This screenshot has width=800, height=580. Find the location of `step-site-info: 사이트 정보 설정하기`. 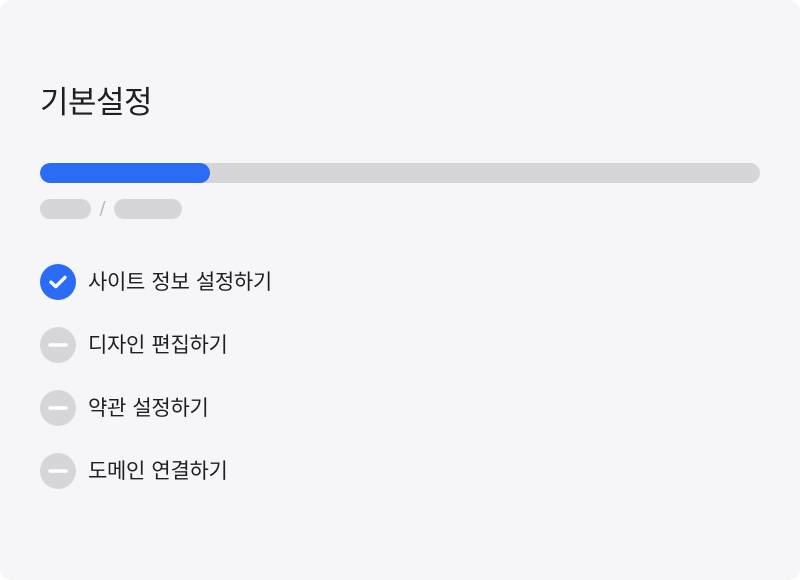

step-site-info: 사이트 정보 설정하기 is located at coordinates (156, 282).